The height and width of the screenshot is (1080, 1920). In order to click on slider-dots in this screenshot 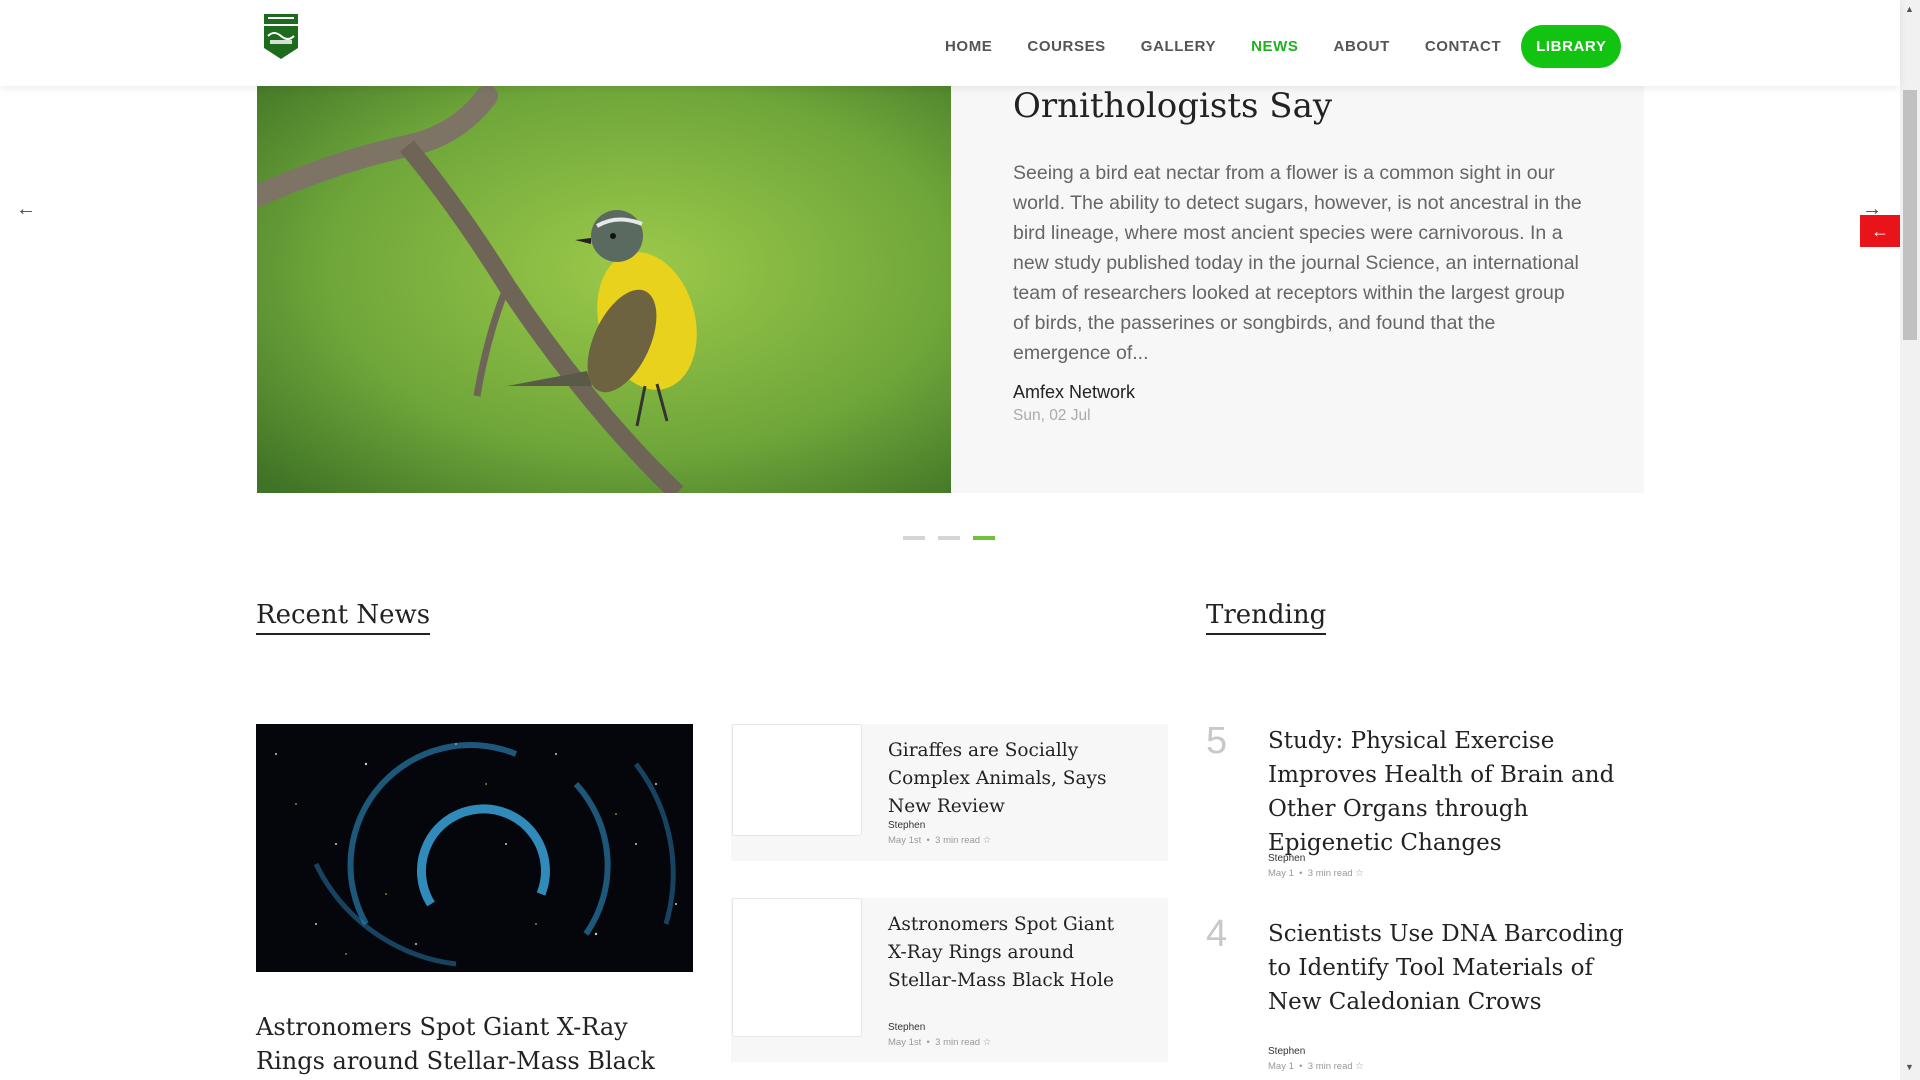, I will do `click(955, 538)`.